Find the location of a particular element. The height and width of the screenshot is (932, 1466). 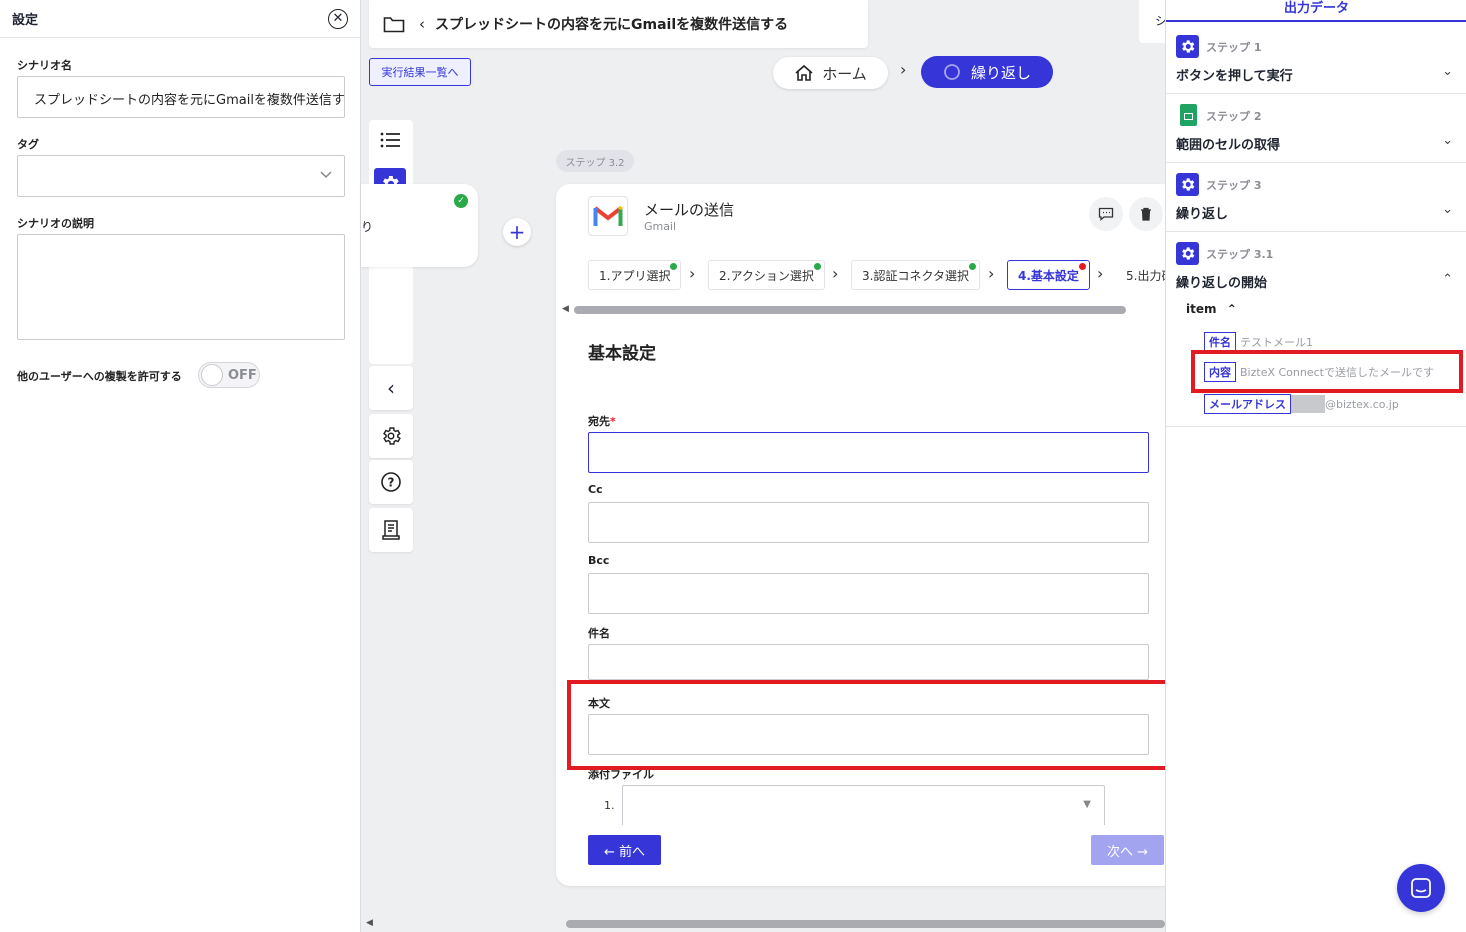

google-sheets-icon is located at coordinates (1188, 115).